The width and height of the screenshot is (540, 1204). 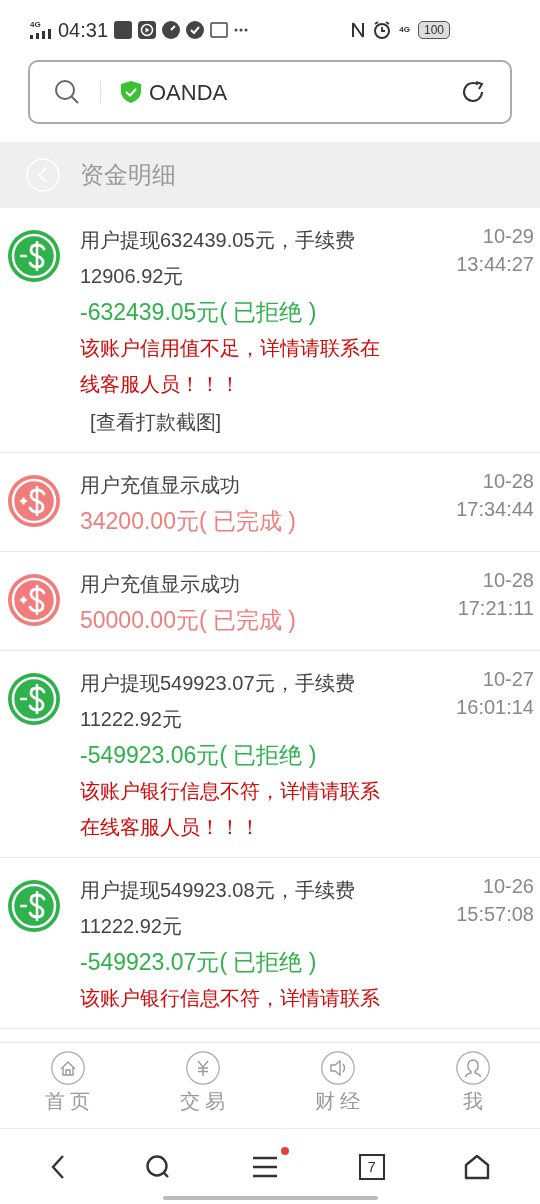 I want to click on more-icon, so click(x=241, y=30).